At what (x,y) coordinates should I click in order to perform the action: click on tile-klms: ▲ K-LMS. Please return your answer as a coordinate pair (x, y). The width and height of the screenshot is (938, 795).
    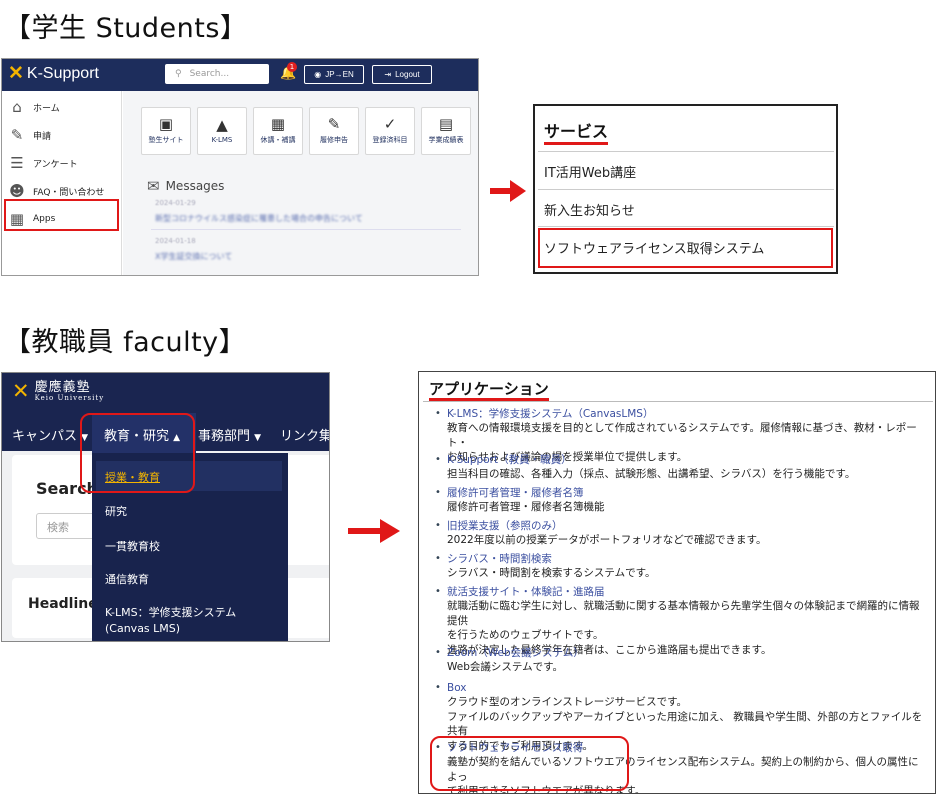
    Looking at the image, I should click on (222, 131).